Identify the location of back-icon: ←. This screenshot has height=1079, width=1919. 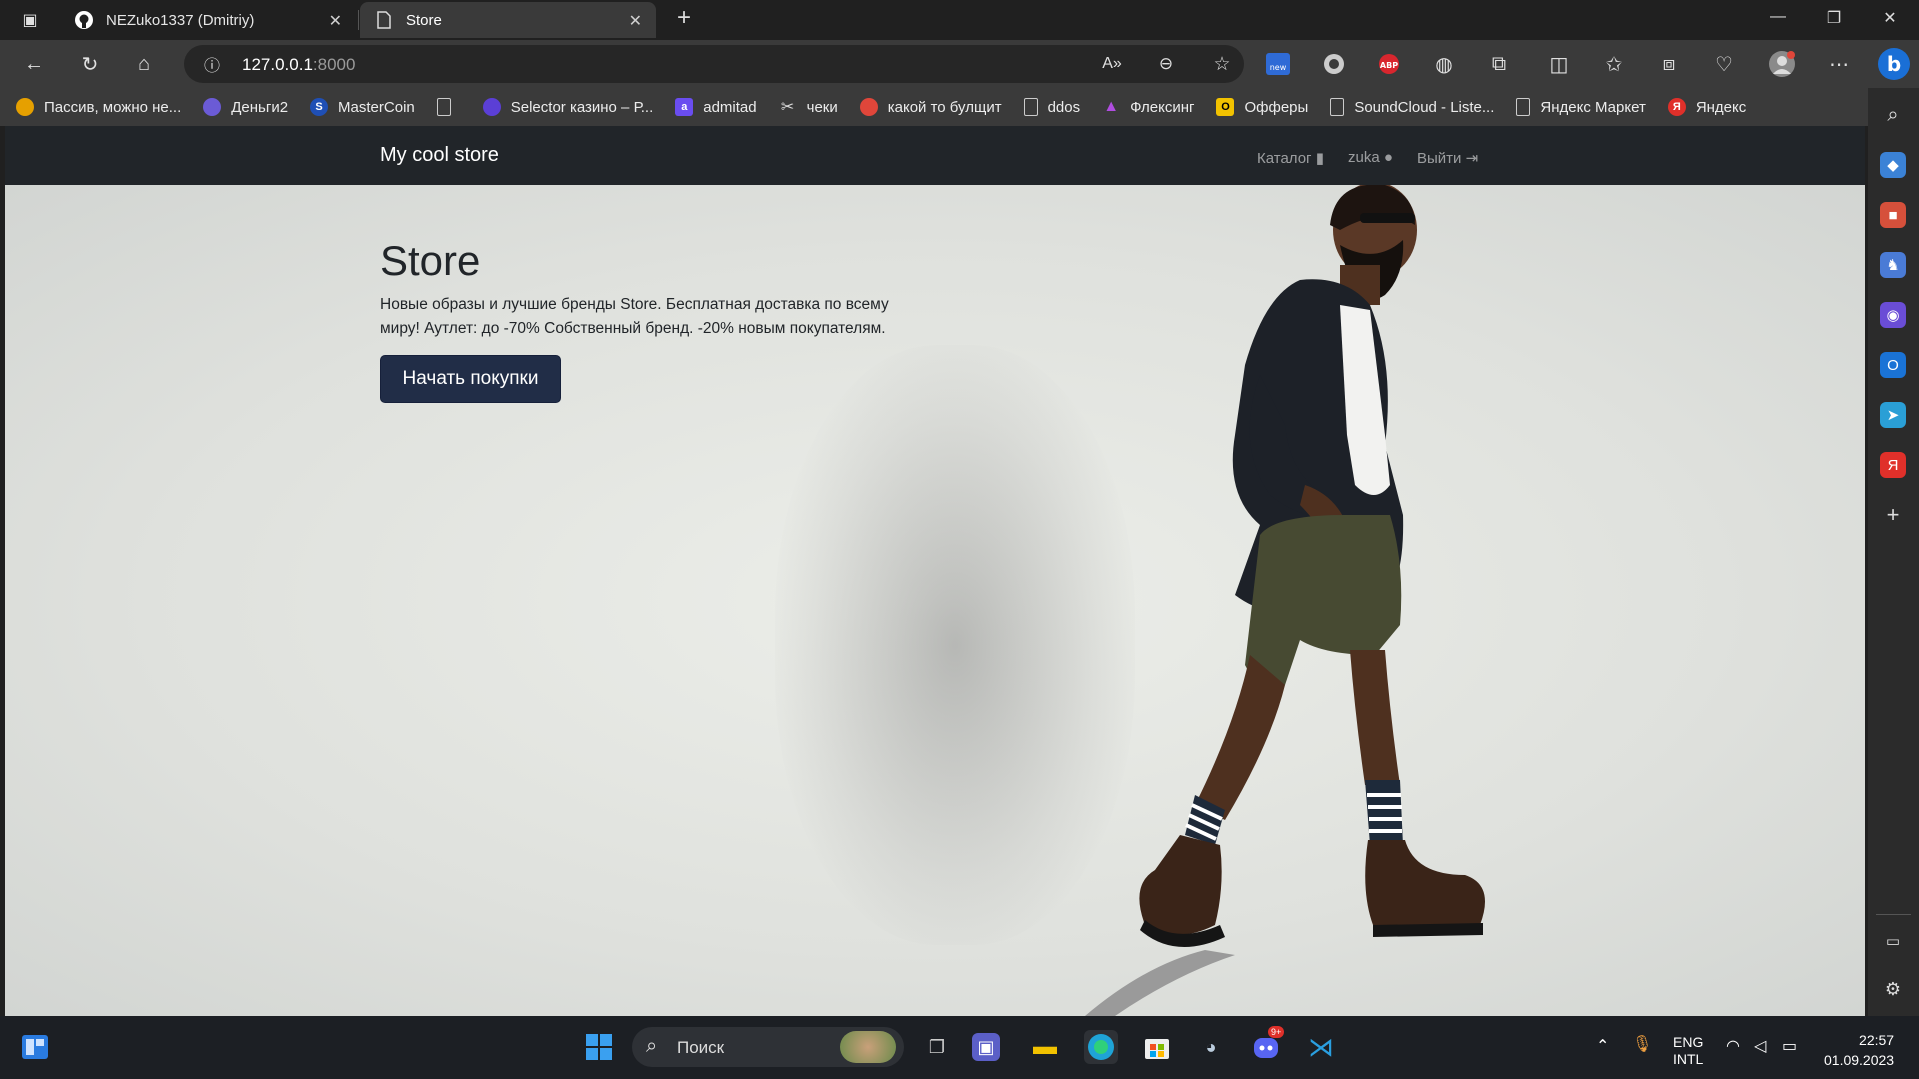
(34, 64).